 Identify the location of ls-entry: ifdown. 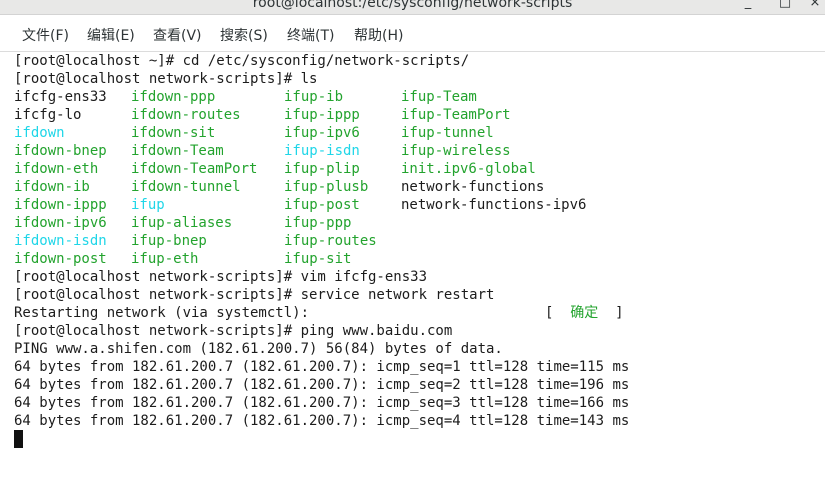
(39, 133).